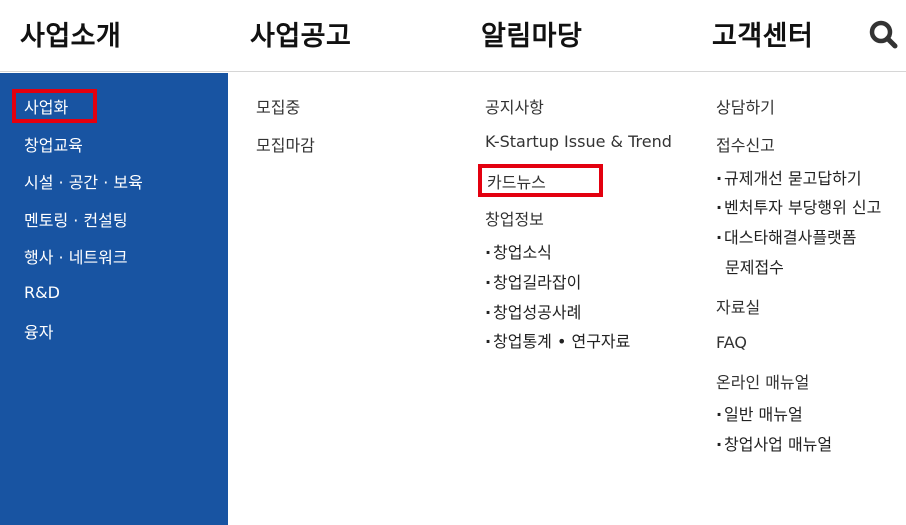  What do you see at coordinates (70, 33) in the screenshot?
I see `menu-business-intro: 사업소개` at bounding box center [70, 33].